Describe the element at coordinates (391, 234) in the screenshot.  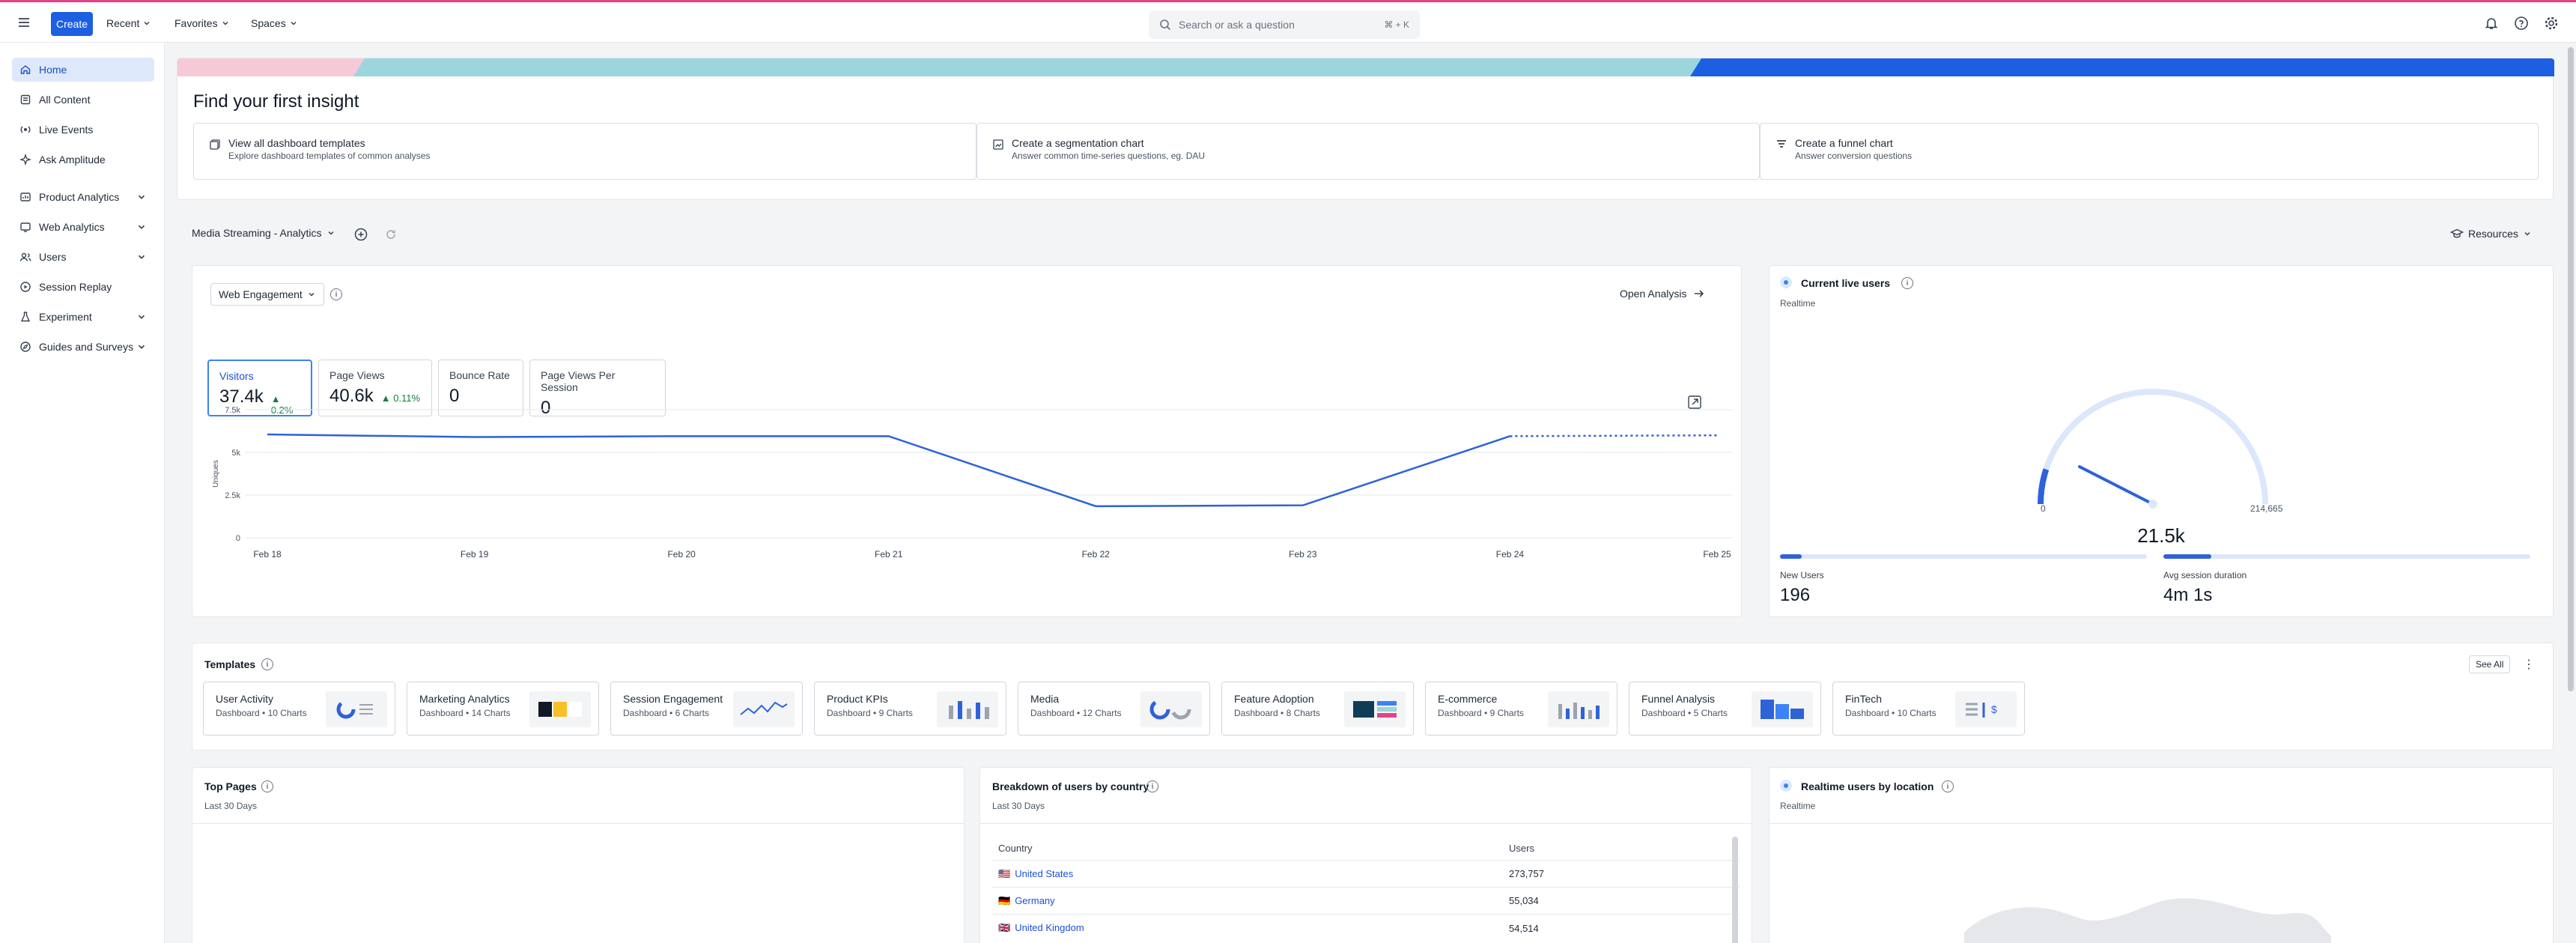
I see `refresh-icon` at that location.